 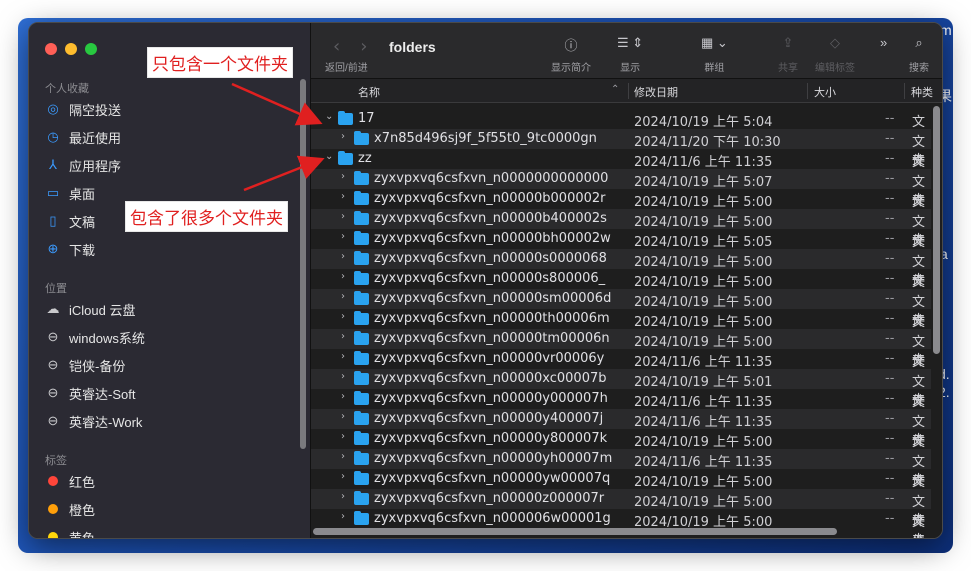 What do you see at coordinates (220, 62) in the screenshot?
I see `annotation-callout-single-folder: 只包含一个文件夹` at bounding box center [220, 62].